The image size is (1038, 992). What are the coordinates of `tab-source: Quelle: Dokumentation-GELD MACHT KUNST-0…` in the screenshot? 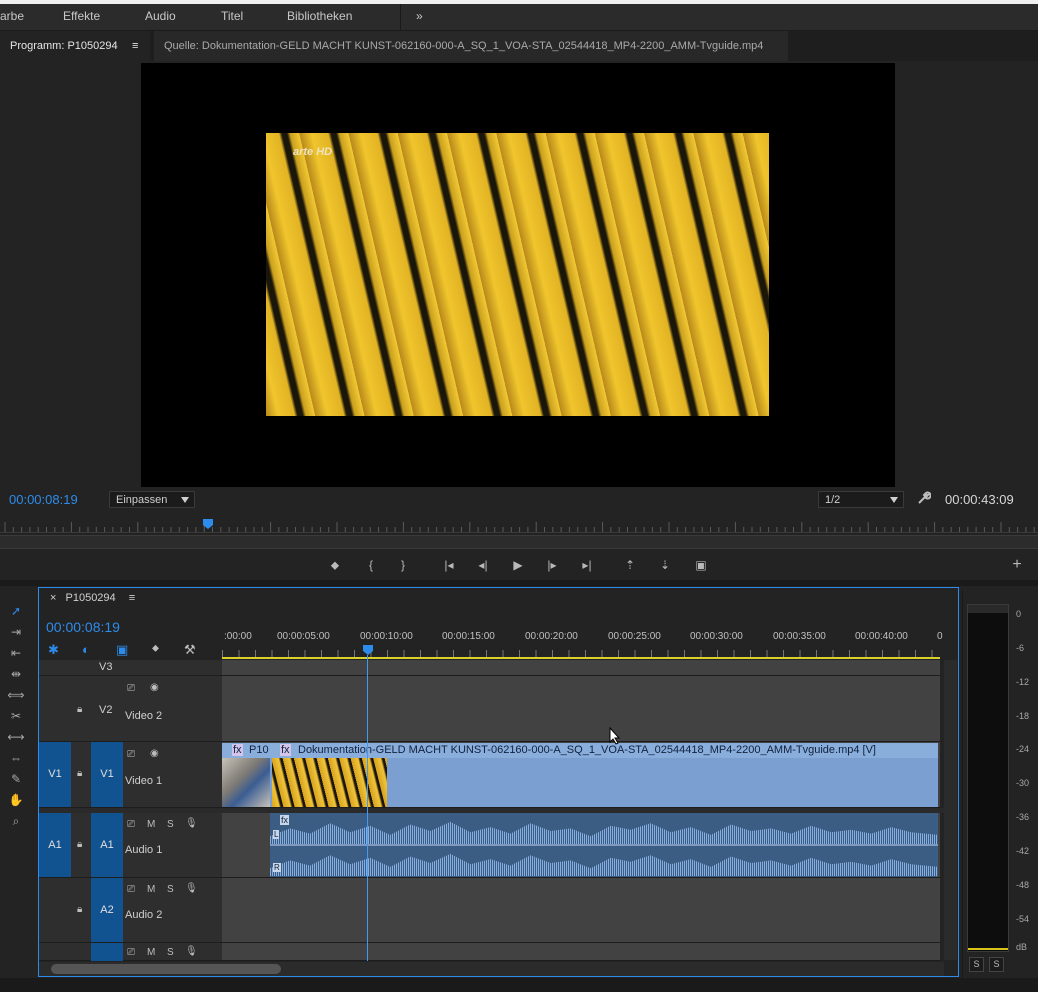 It's located at (471, 46).